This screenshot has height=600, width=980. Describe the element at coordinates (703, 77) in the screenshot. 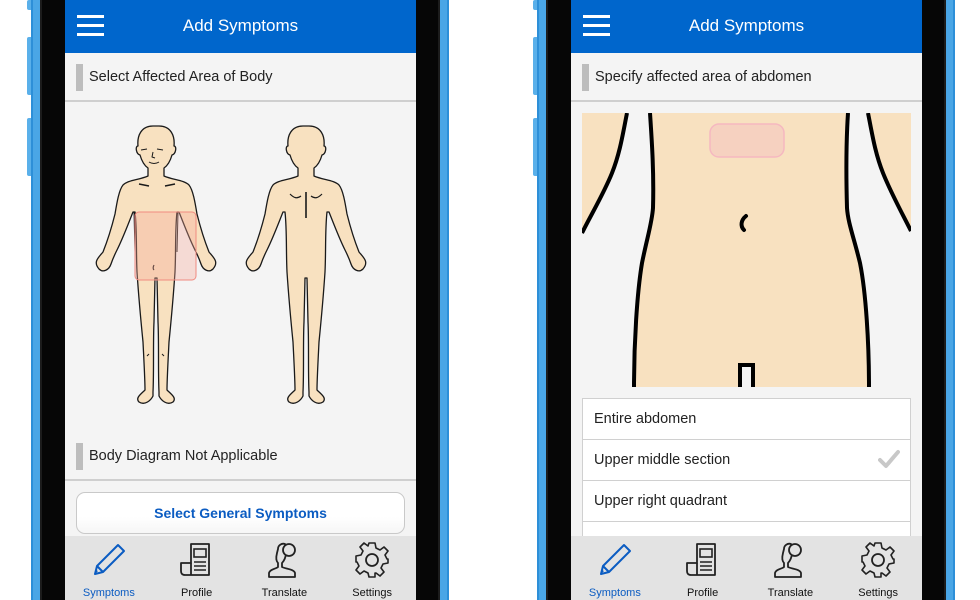

I see `section-title: Specify affected area of abdomen` at that location.